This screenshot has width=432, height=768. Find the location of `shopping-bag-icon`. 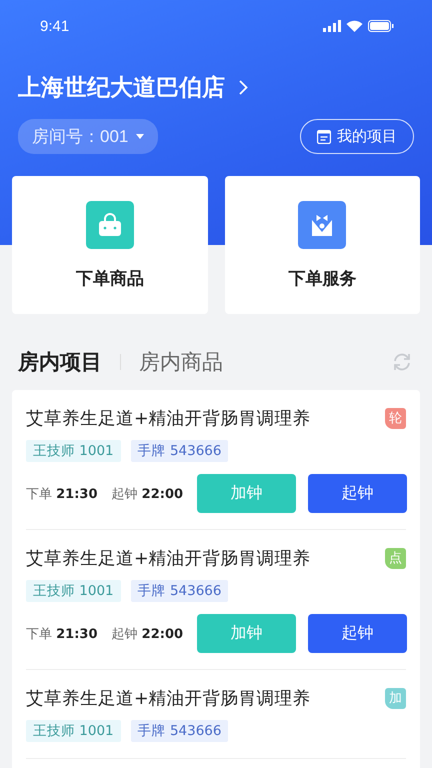

shopping-bag-icon is located at coordinates (110, 224).